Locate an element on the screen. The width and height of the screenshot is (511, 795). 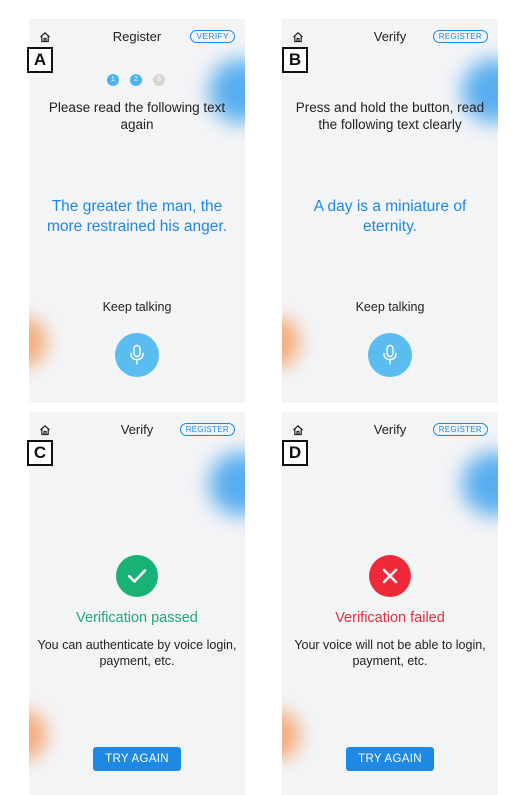
checkmark-icon is located at coordinates (137, 576).